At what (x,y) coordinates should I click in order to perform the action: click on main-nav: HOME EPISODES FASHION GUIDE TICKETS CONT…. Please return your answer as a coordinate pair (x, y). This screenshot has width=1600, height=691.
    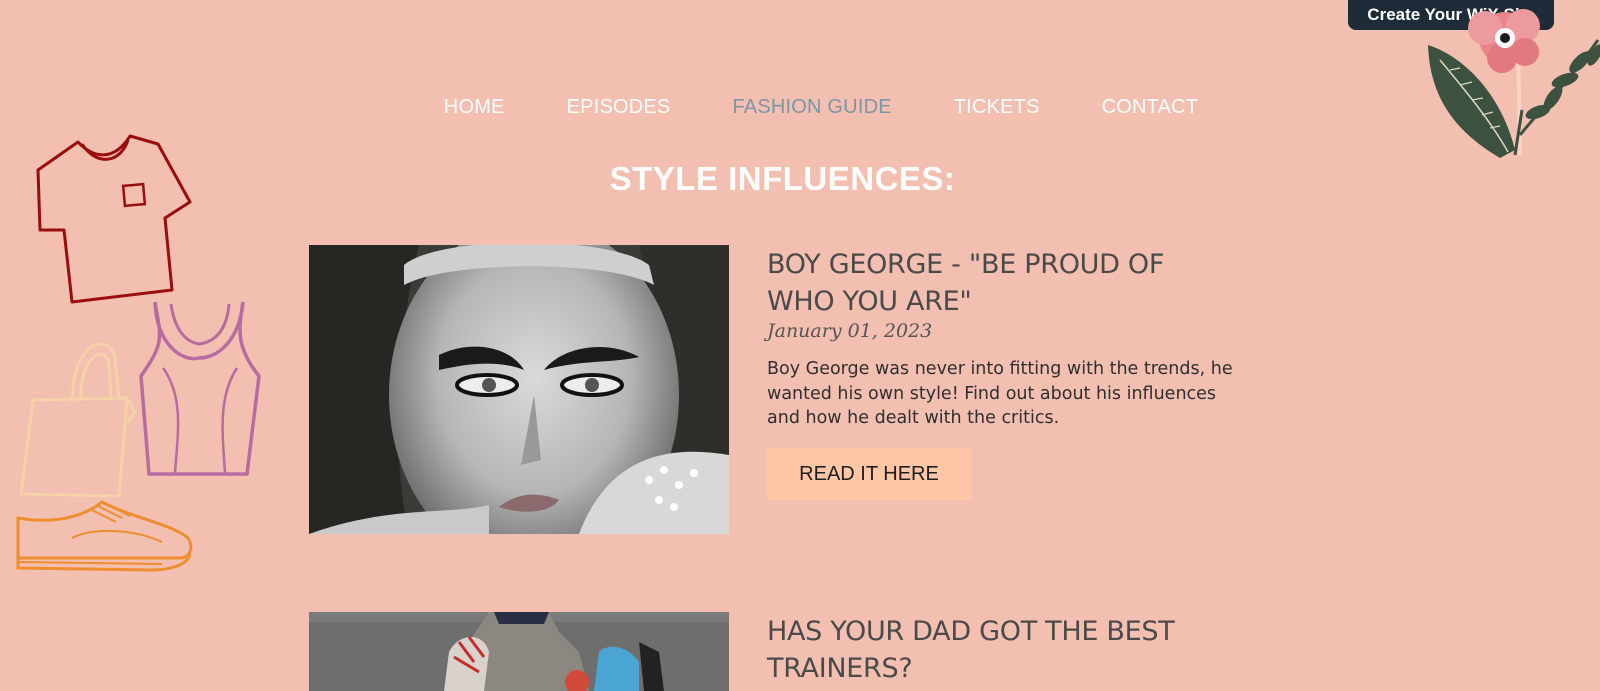
    Looking at the image, I should click on (800, 107).